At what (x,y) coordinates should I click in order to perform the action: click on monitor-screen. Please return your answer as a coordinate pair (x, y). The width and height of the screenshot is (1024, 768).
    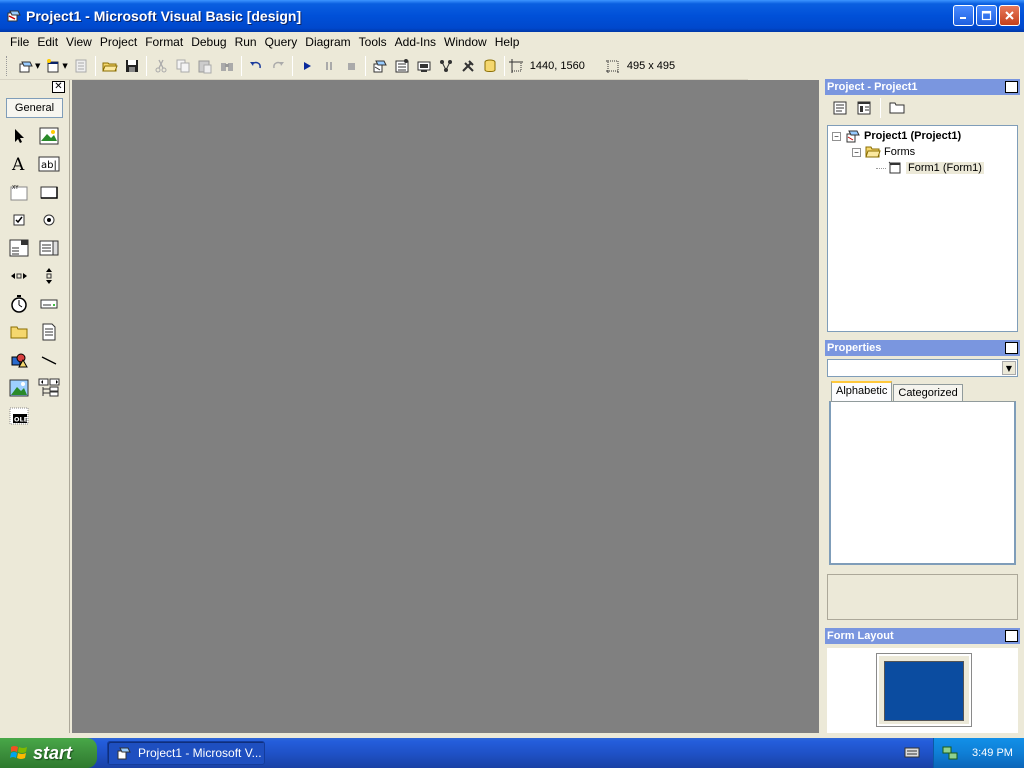
    Looking at the image, I should click on (924, 691).